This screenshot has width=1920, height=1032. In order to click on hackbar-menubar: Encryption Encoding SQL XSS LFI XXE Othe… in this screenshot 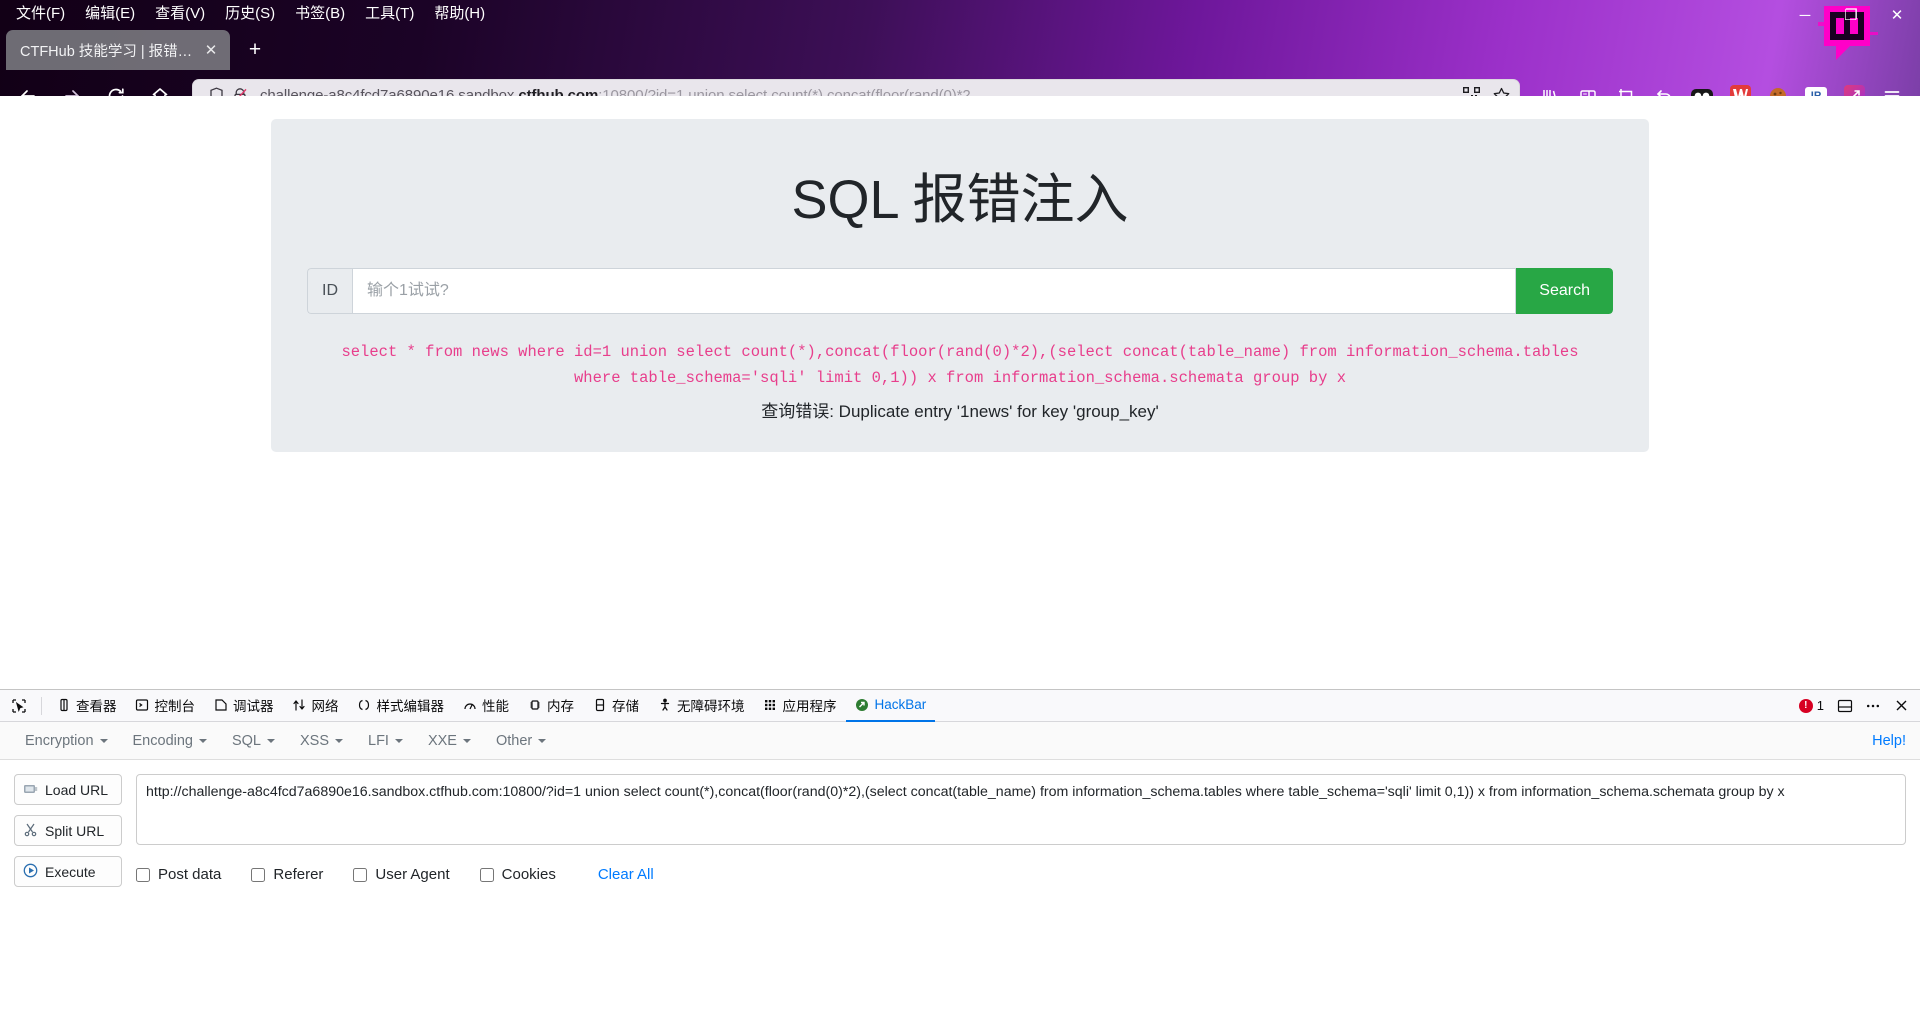, I will do `click(960, 741)`.